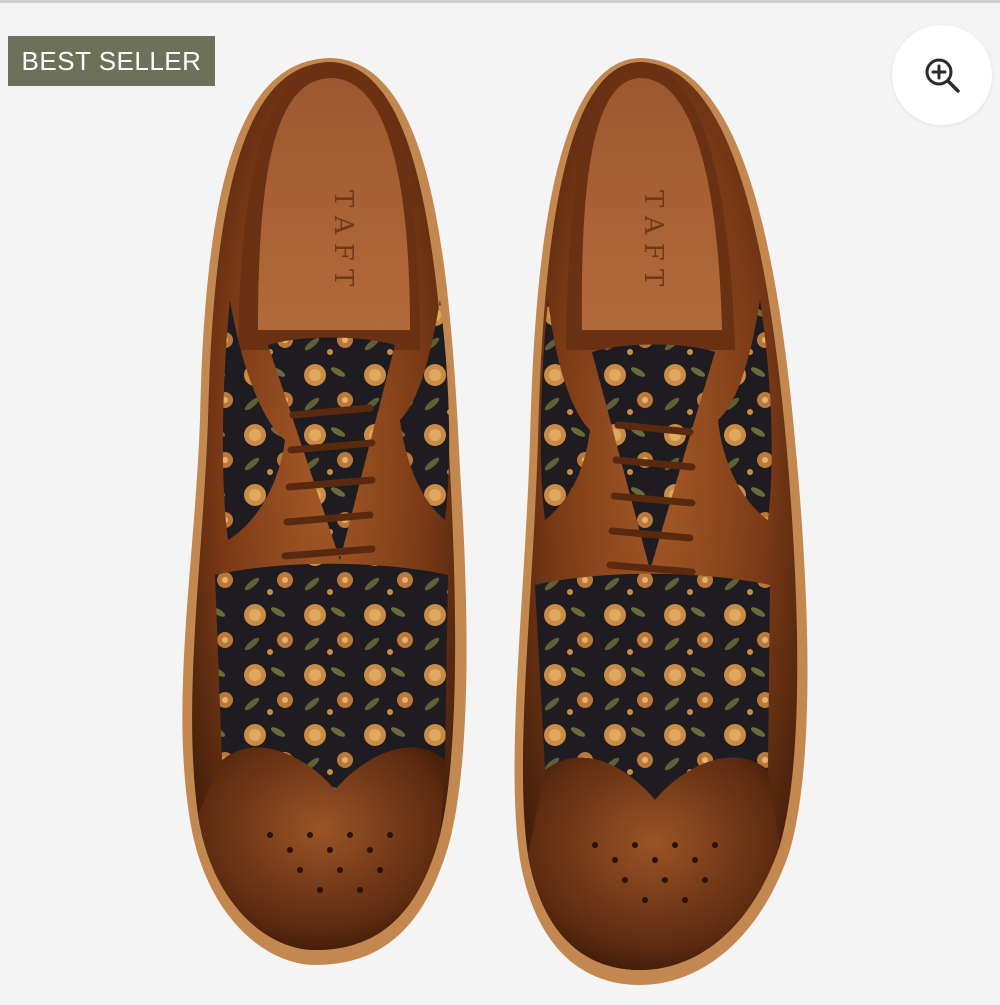  I want to click on badge-label: BEST SELLER, so click(111, 60).